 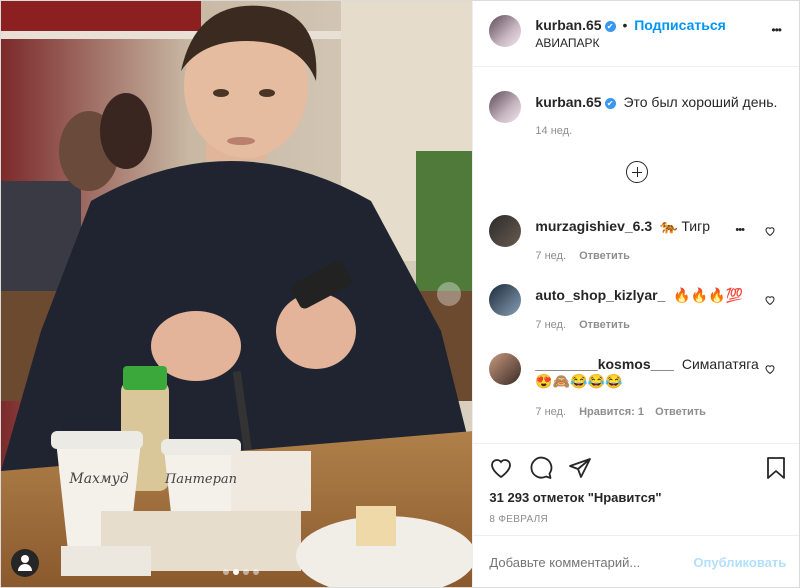 I want to click on publish-button: Опубликовать, so click(x=739, y=562).